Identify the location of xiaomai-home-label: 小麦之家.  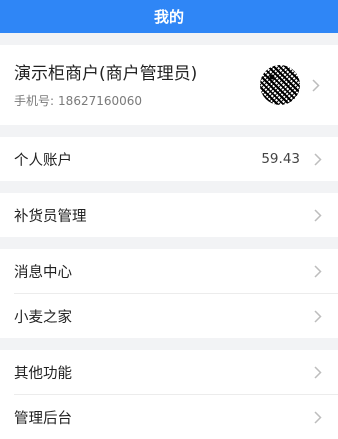
(43, 317).